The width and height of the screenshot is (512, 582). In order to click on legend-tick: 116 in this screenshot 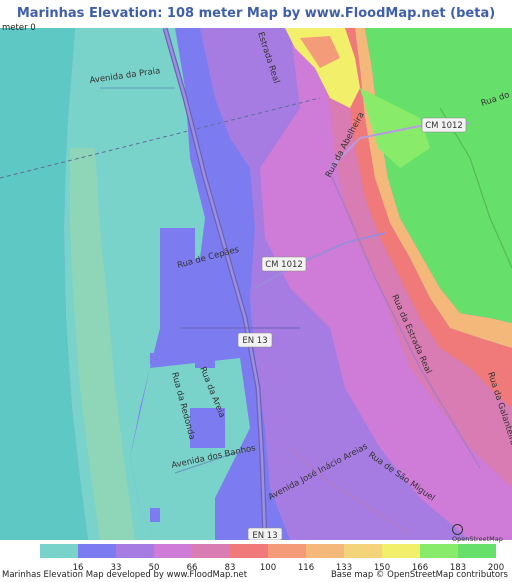, I will do `click(306, 568)`.